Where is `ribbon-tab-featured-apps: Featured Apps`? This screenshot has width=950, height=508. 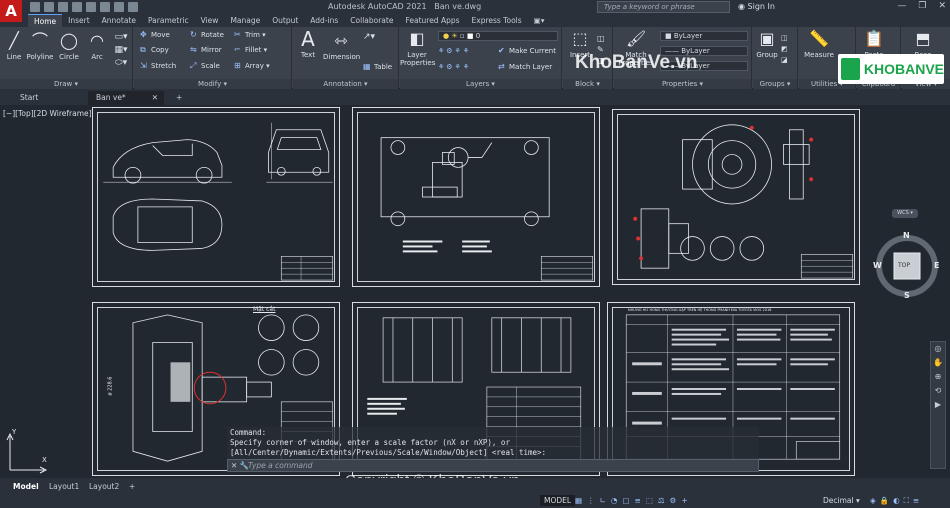 ribbon-tab-featured-apps: Featured Apps is located at coordinates (432, 20).